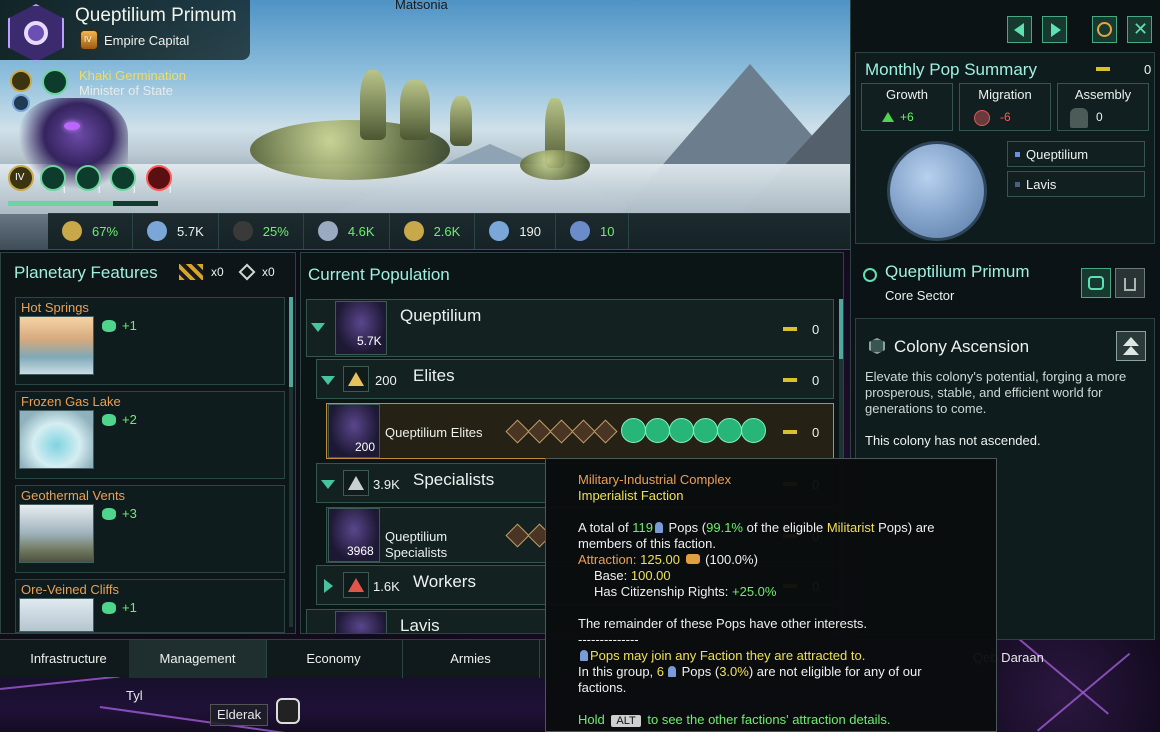  What do you see at coordinates (247, 272) in the screenshot?
I see `district-icon` at bounding box center [247, 272].